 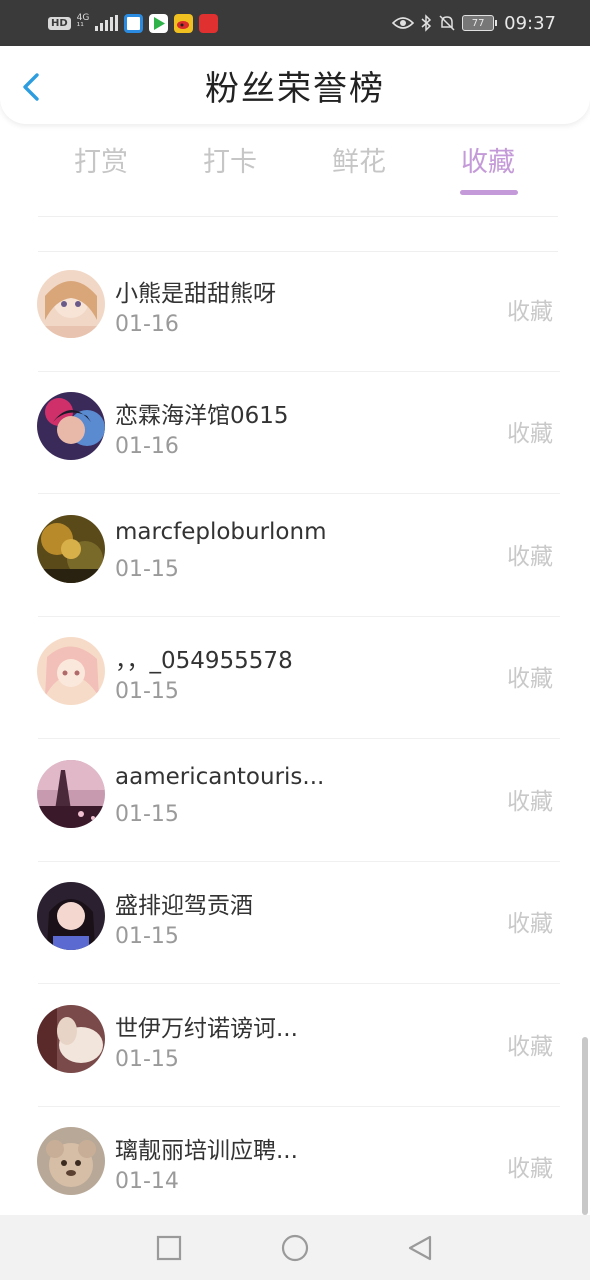 I want to click on list-item: 盛排迎驾贡酒 01-15 收藏, so click(x=295, y=923).